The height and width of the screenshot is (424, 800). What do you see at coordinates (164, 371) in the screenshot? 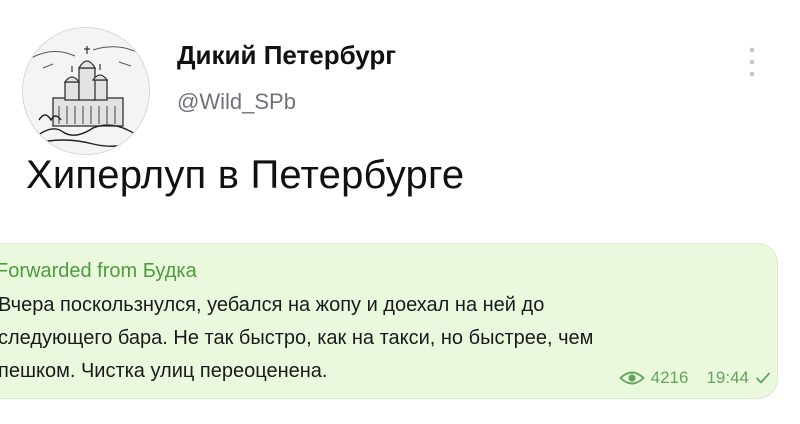
I see `message-line: пешком. Чистка улиц переоценена.` at bounding box center [164, 371].